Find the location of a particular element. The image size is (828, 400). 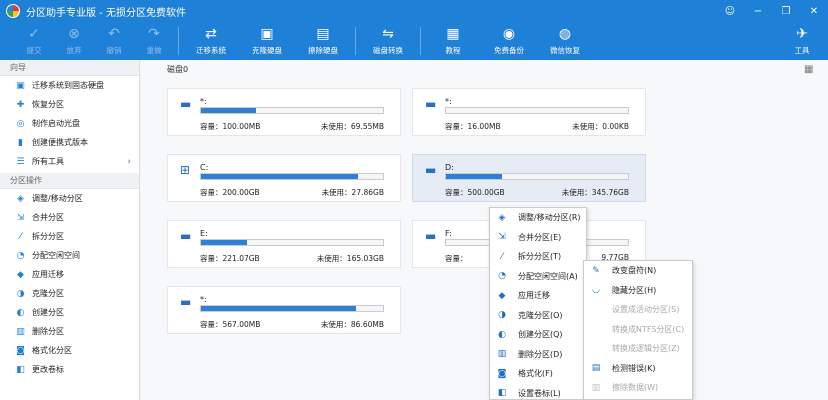

partition-card-selected: ▬ D: 容量：500.00GB 未使用：345.76GB is located at coordinates (529, 178).